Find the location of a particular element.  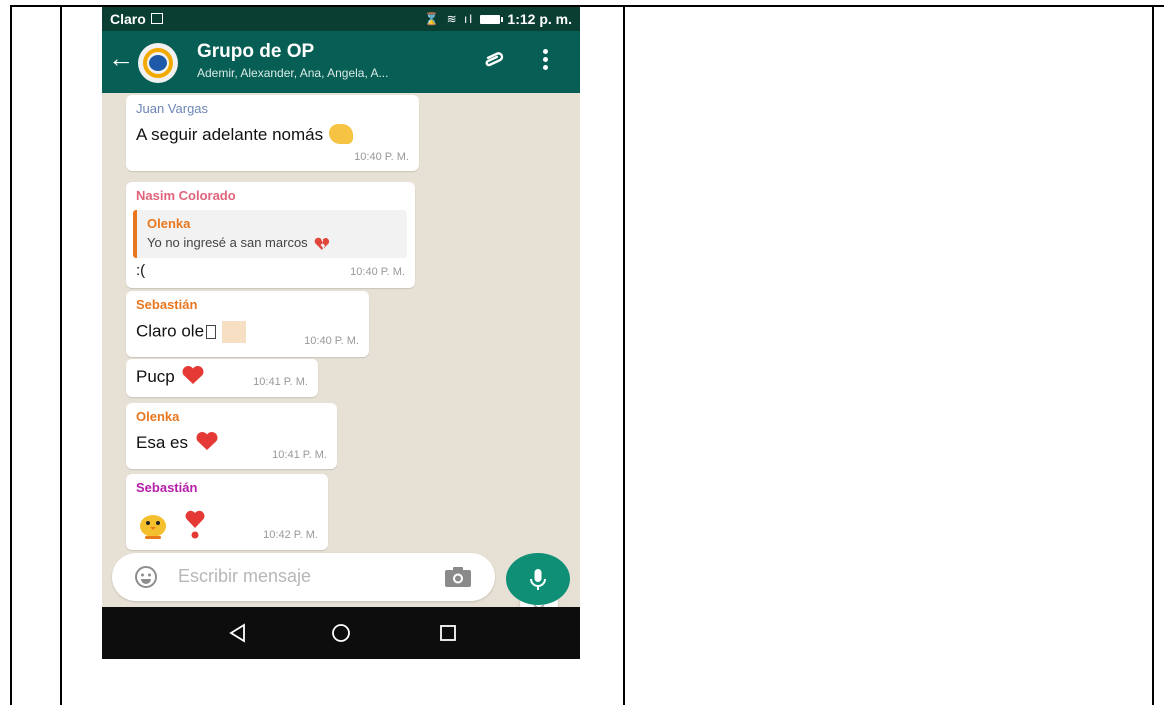

message-sender: Olenka is located at coordinates (158, 416).